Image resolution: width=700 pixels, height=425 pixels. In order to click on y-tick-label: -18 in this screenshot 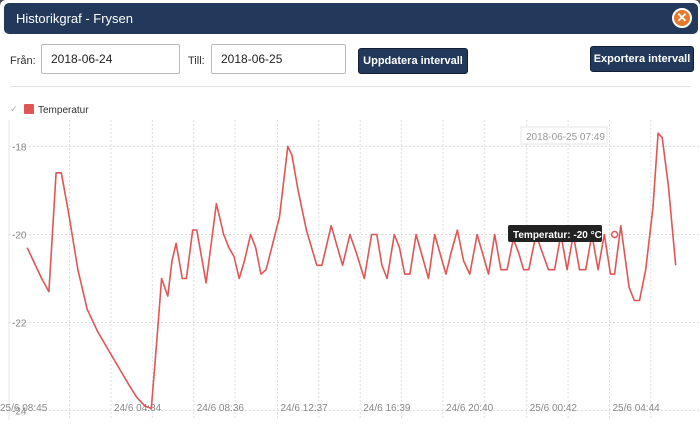, I will do `click(19, 147)`.